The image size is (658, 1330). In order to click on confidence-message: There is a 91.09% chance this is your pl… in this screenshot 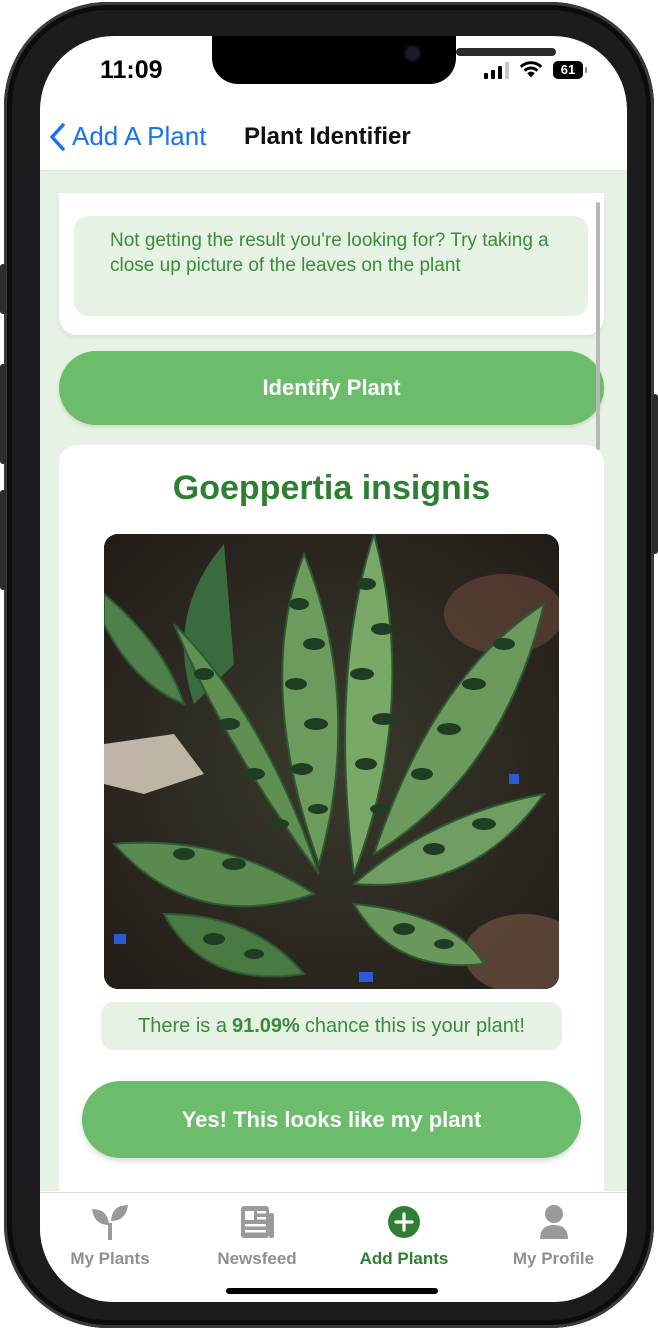, I will do `click(331, 1026)`.